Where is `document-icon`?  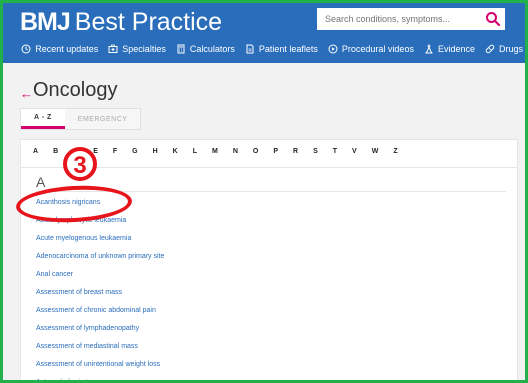 document-icon is located at coordinates (250, 49).